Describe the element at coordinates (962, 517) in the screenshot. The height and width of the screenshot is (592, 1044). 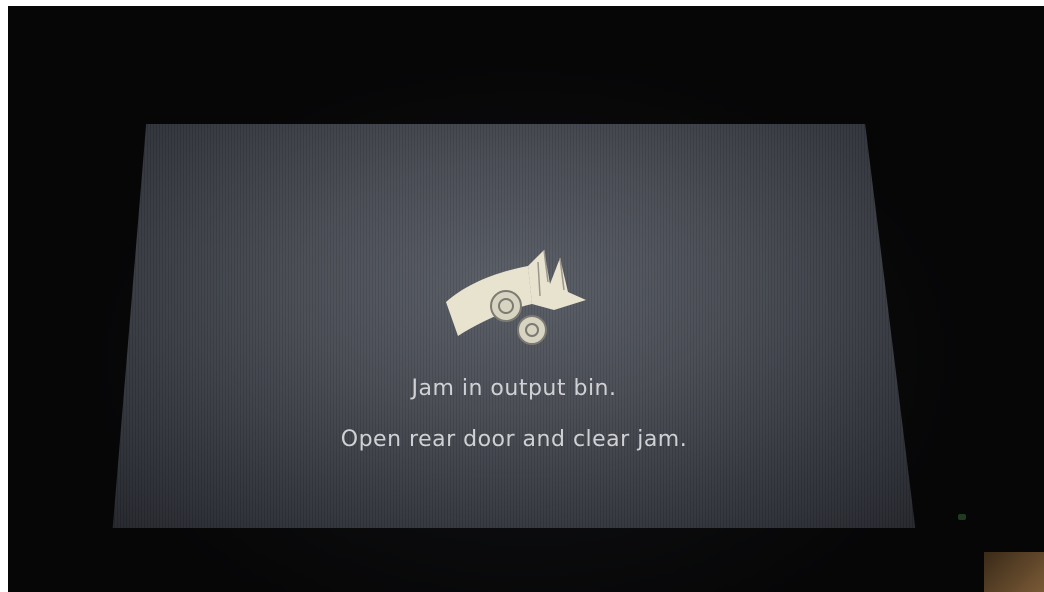
I see `status-led` at that location.